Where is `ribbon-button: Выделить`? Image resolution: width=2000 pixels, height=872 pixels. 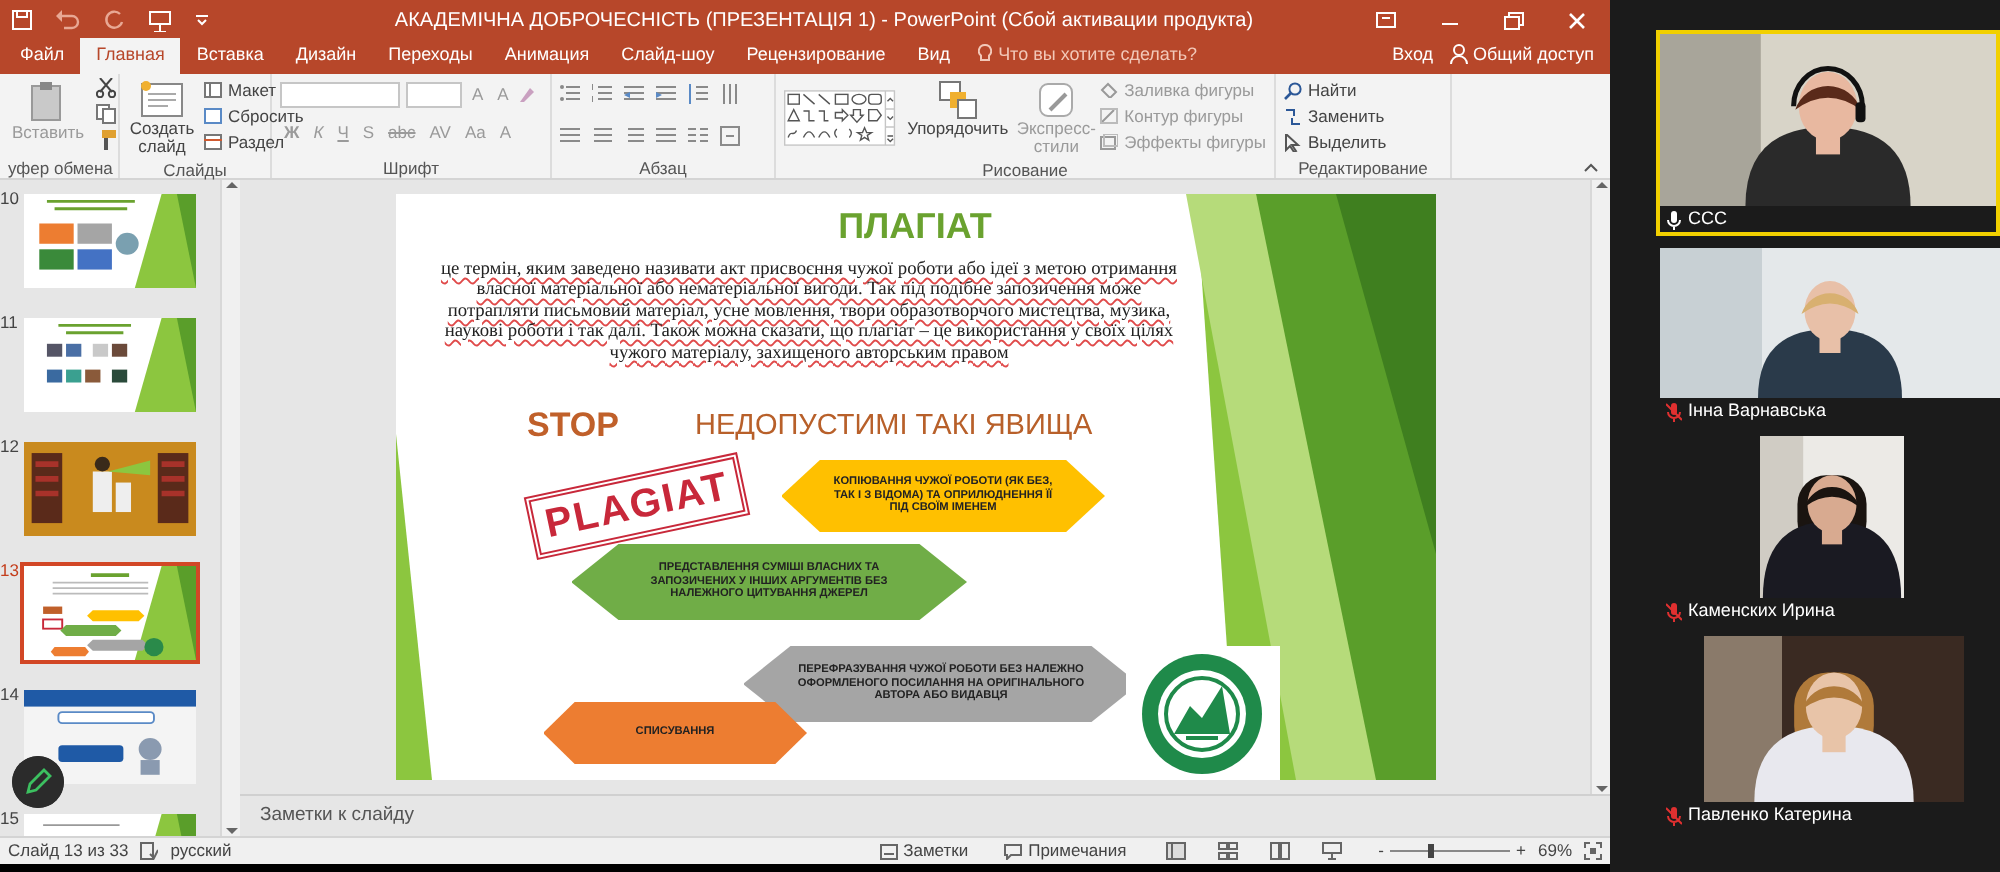 ribbon-button: Выделить is located at coordinates (1347, 142).